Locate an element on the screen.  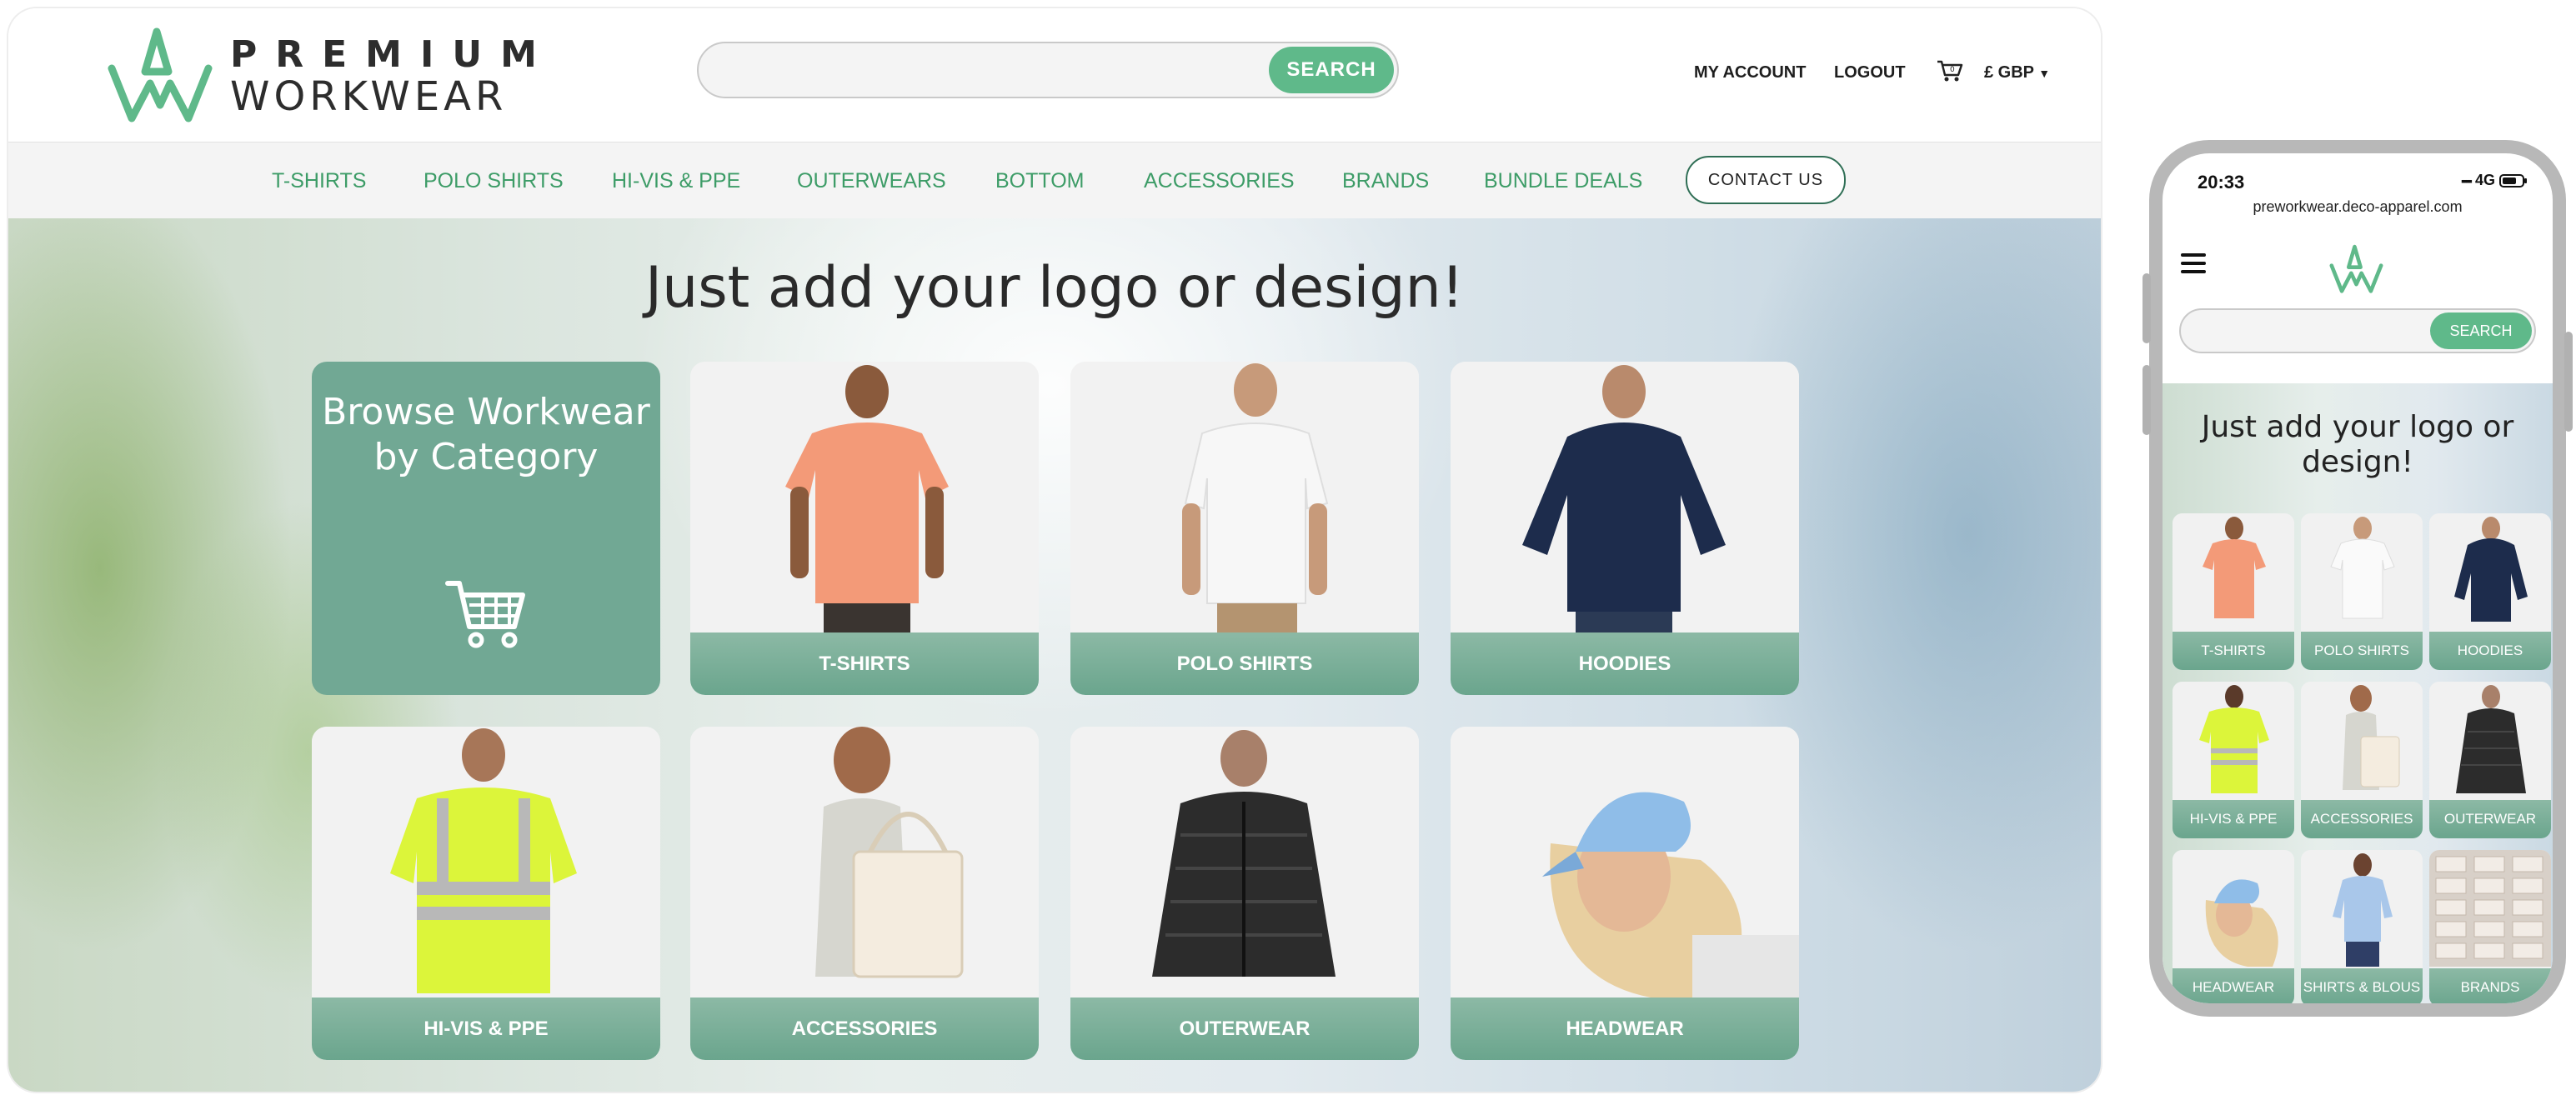
mobile-hero-title: Just add your logo or design! is located at coordinates (2357, 444).